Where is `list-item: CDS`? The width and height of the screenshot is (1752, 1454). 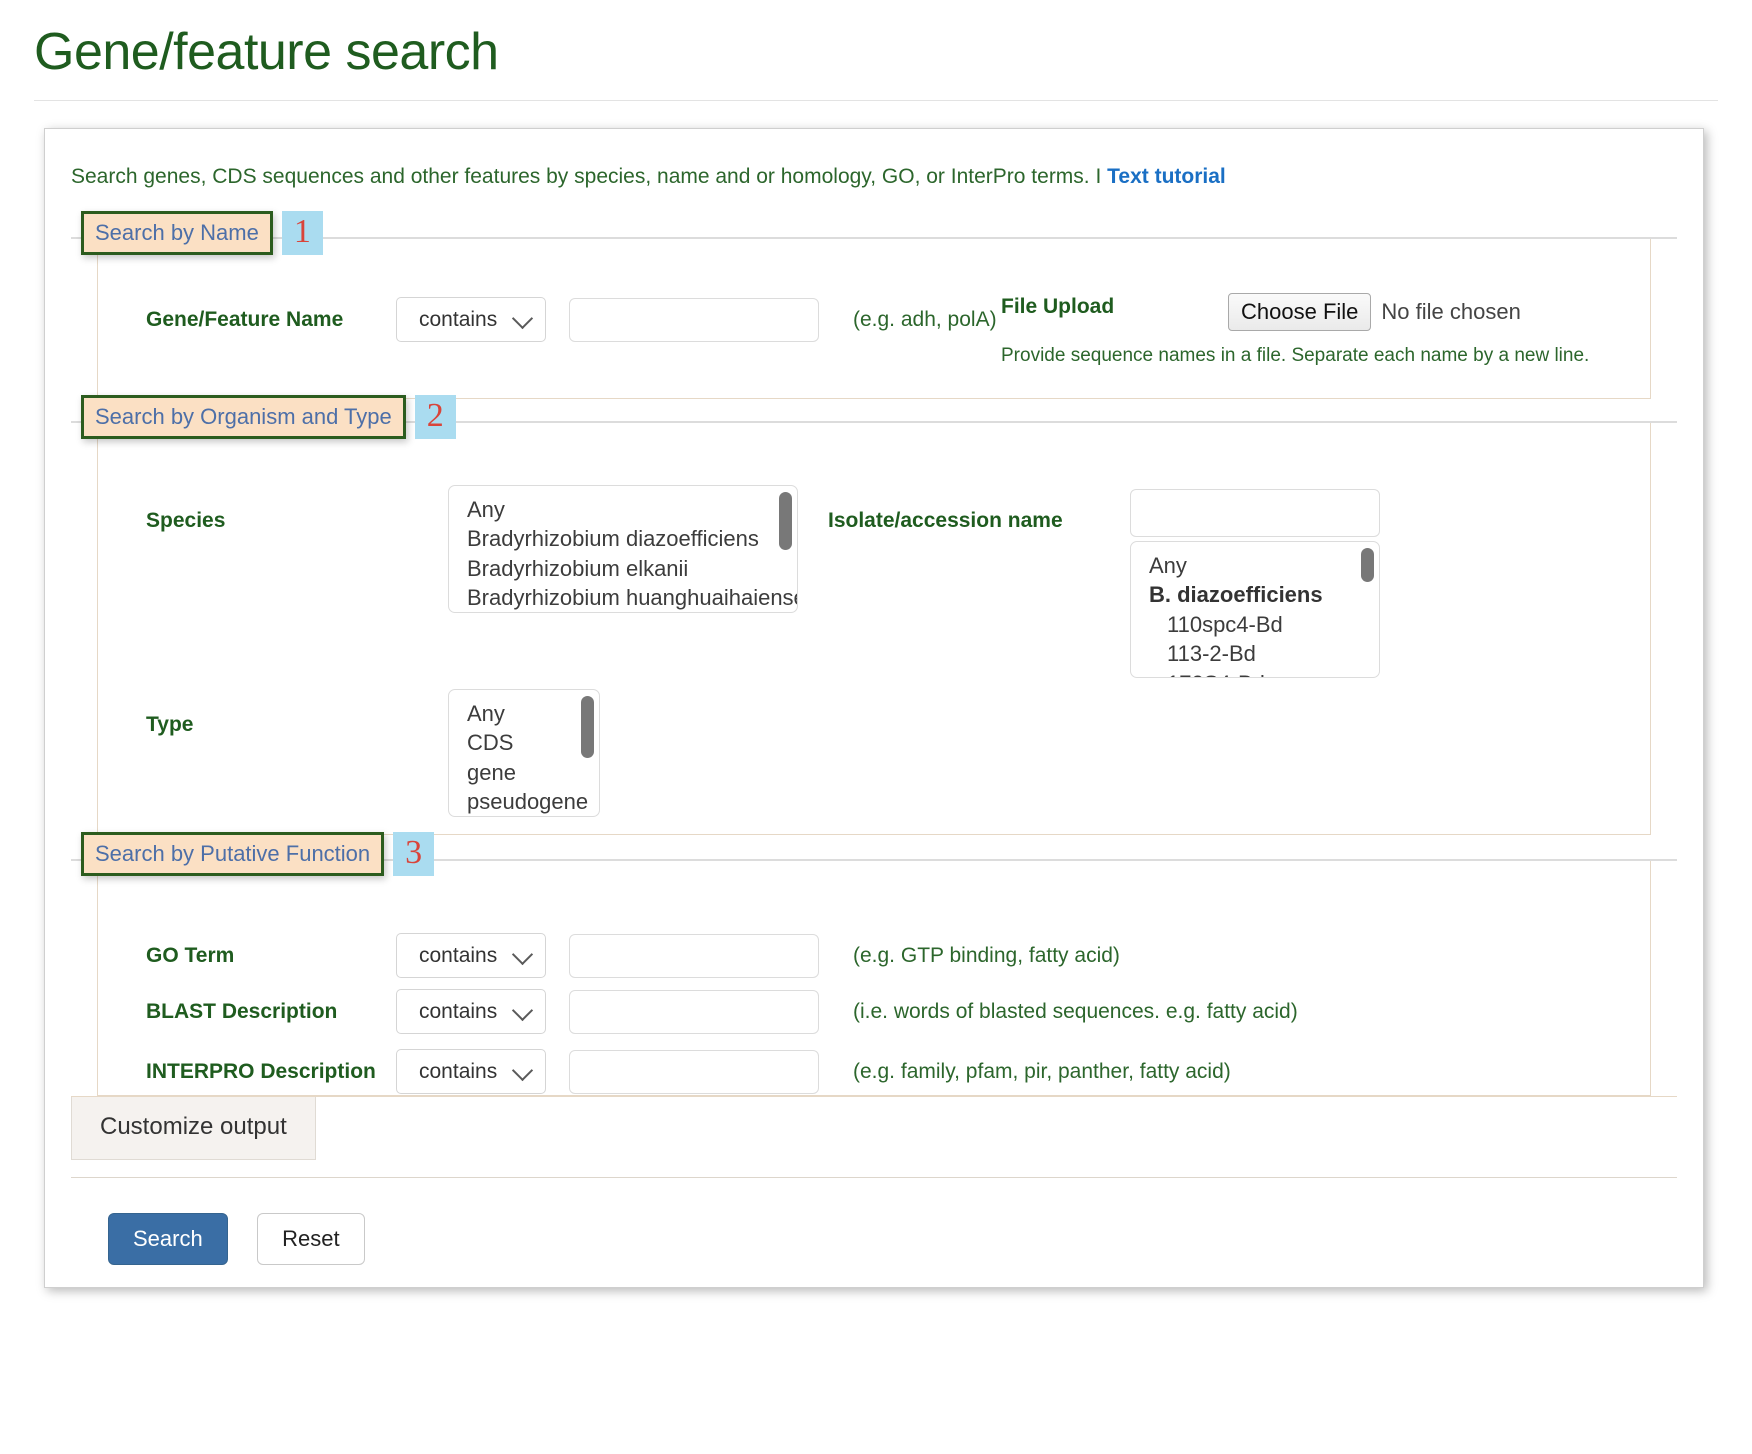 list-item: CDS is located at coordinates (524, 742).